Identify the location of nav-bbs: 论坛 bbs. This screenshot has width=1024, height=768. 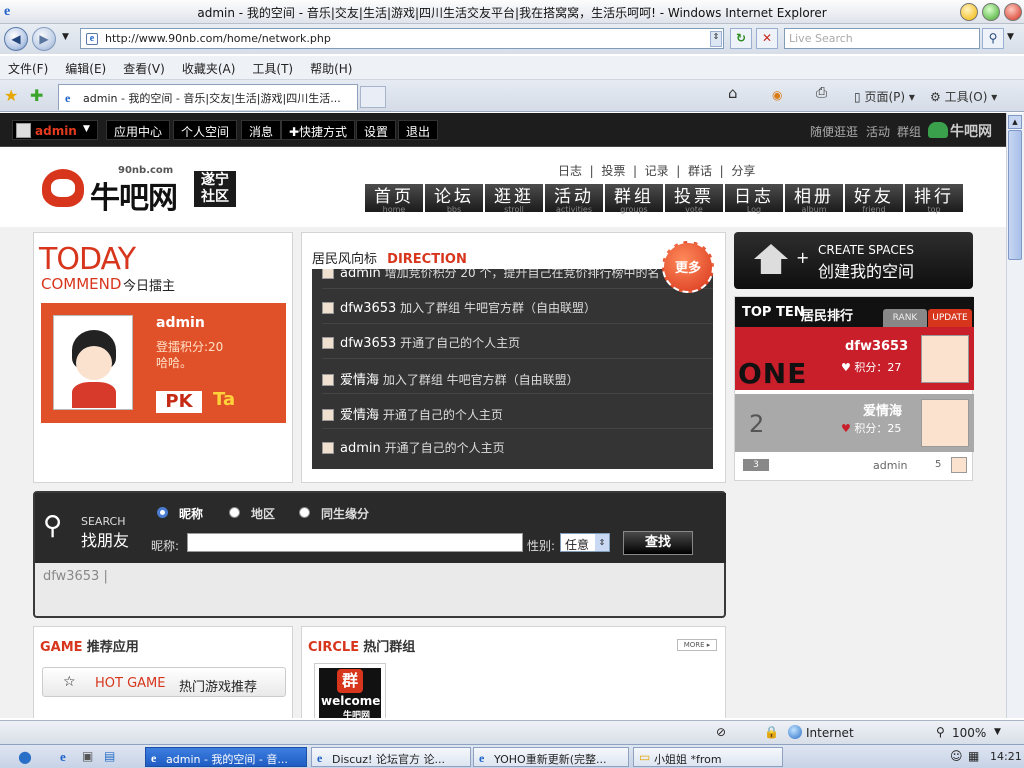
(454, 199).